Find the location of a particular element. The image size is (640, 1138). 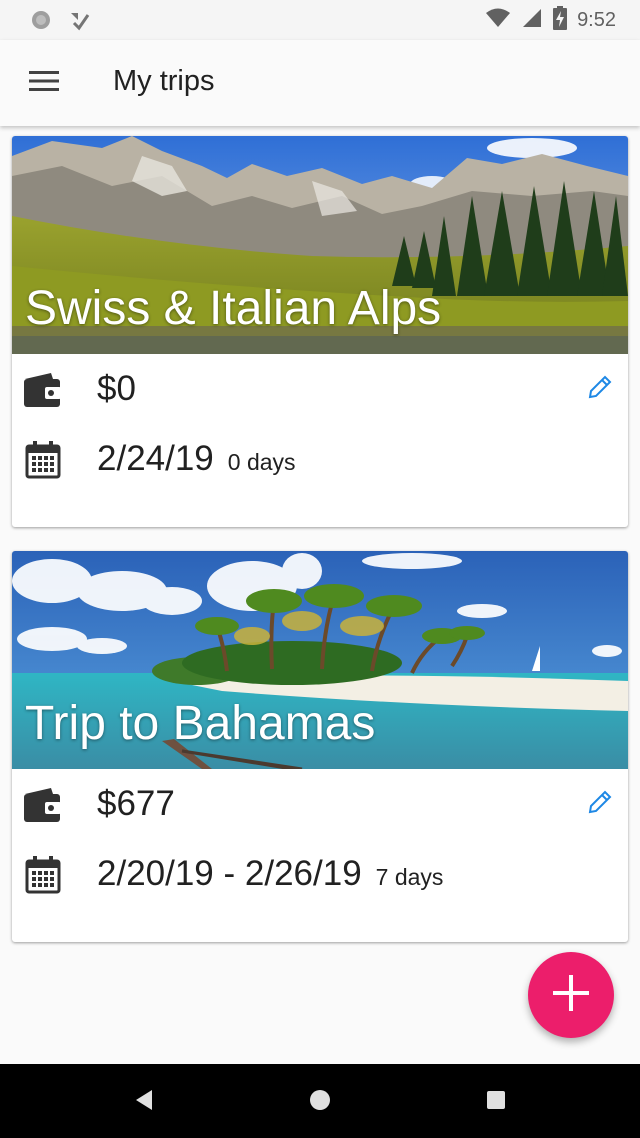

add-trip-button is located at coordinates (571, 995).